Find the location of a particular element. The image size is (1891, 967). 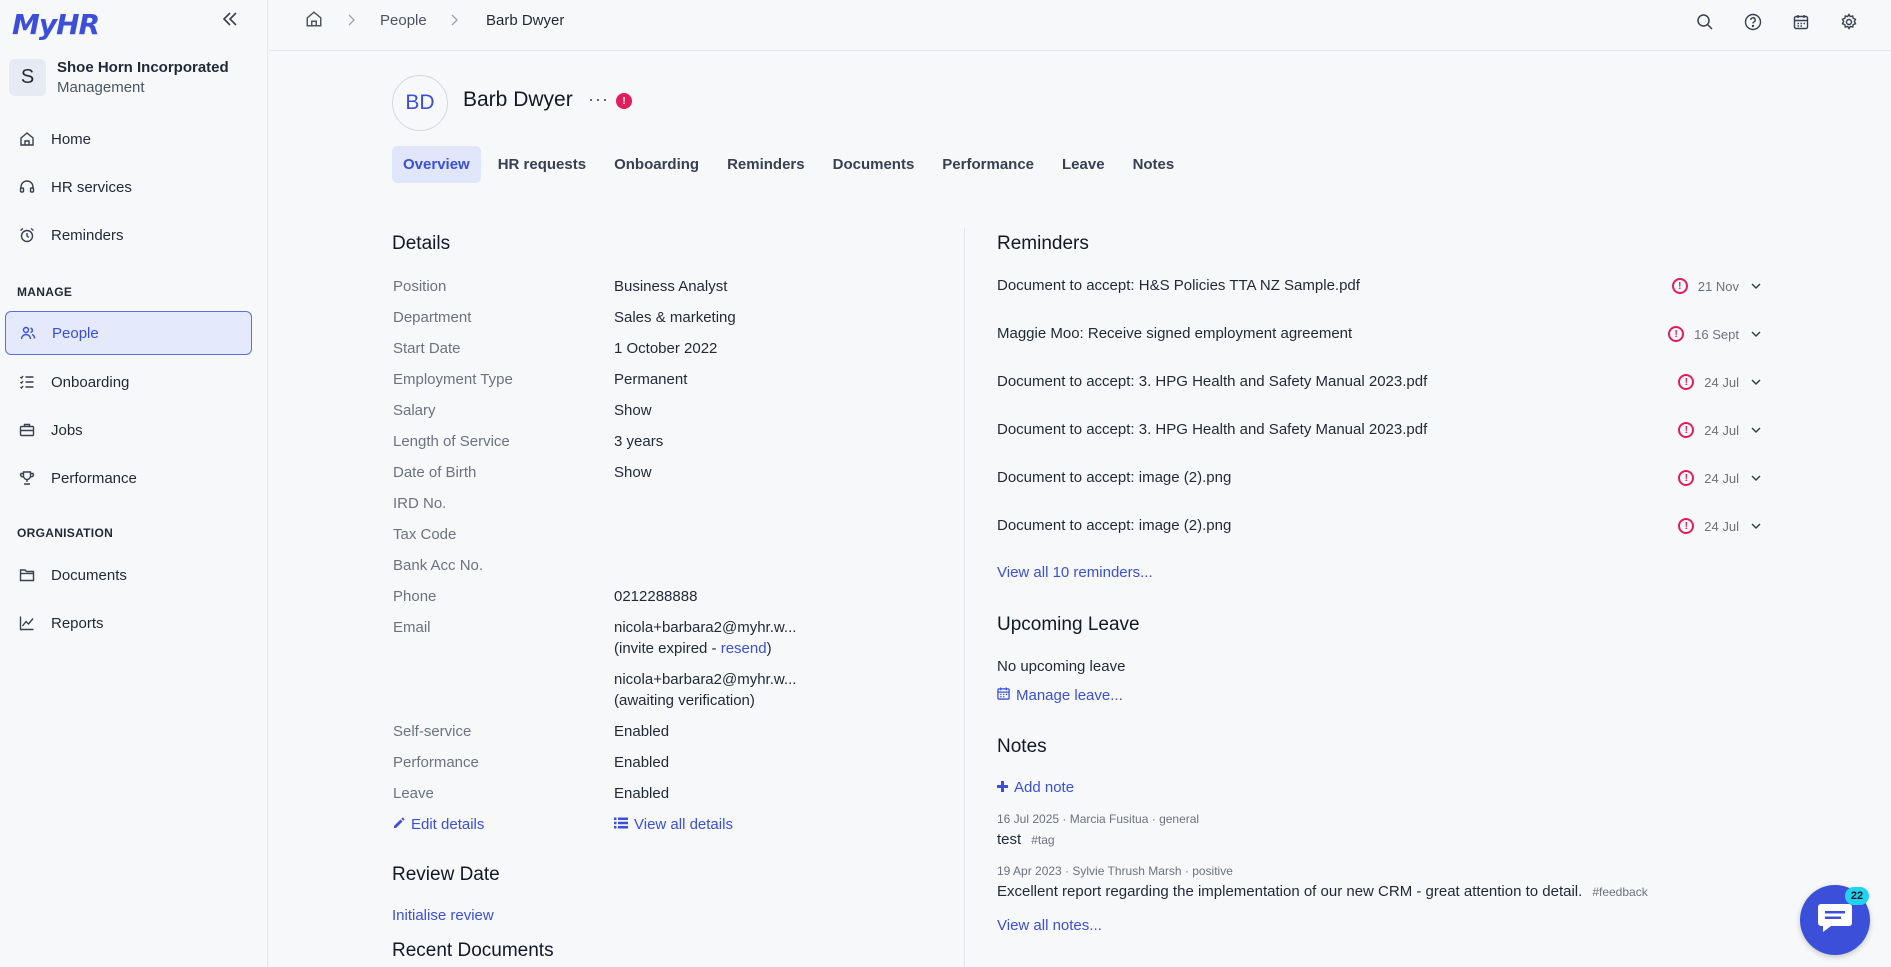

search-icon is located at coordinates (1705, 22).